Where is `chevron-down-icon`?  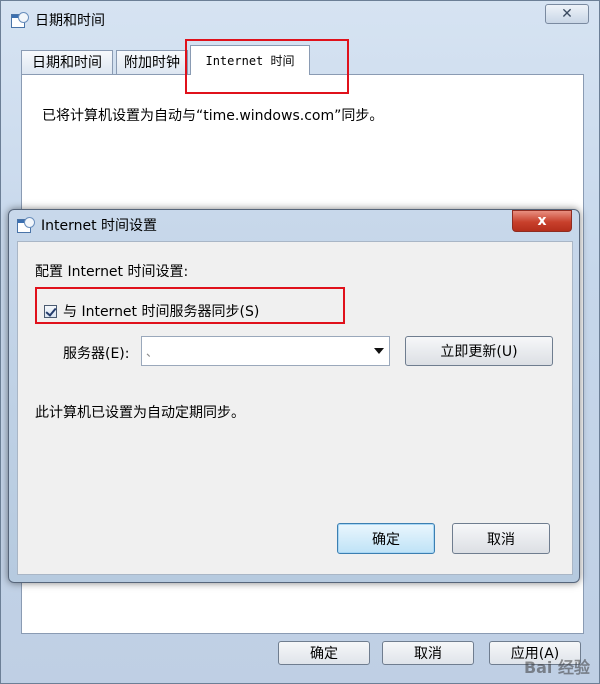 chevron-down-icon is located at coordinates (379, 351).